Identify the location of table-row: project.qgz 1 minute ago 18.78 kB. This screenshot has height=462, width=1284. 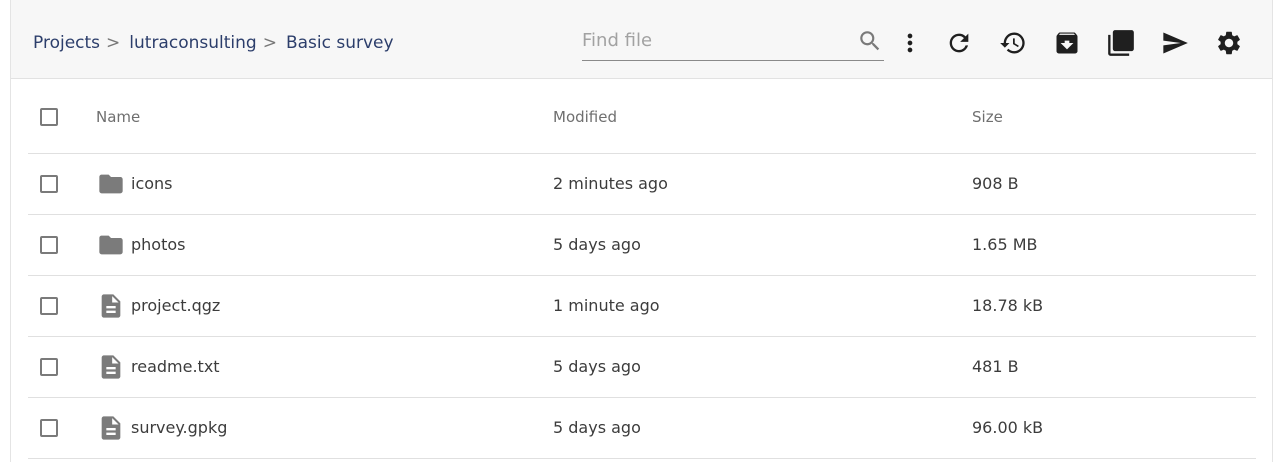
(642, 306).